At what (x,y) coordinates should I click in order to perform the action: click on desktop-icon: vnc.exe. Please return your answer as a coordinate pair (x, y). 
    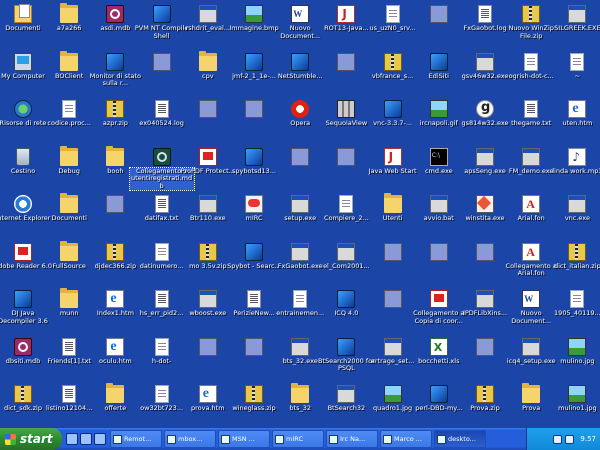
    Looking at the image, I should click on (572, 216).